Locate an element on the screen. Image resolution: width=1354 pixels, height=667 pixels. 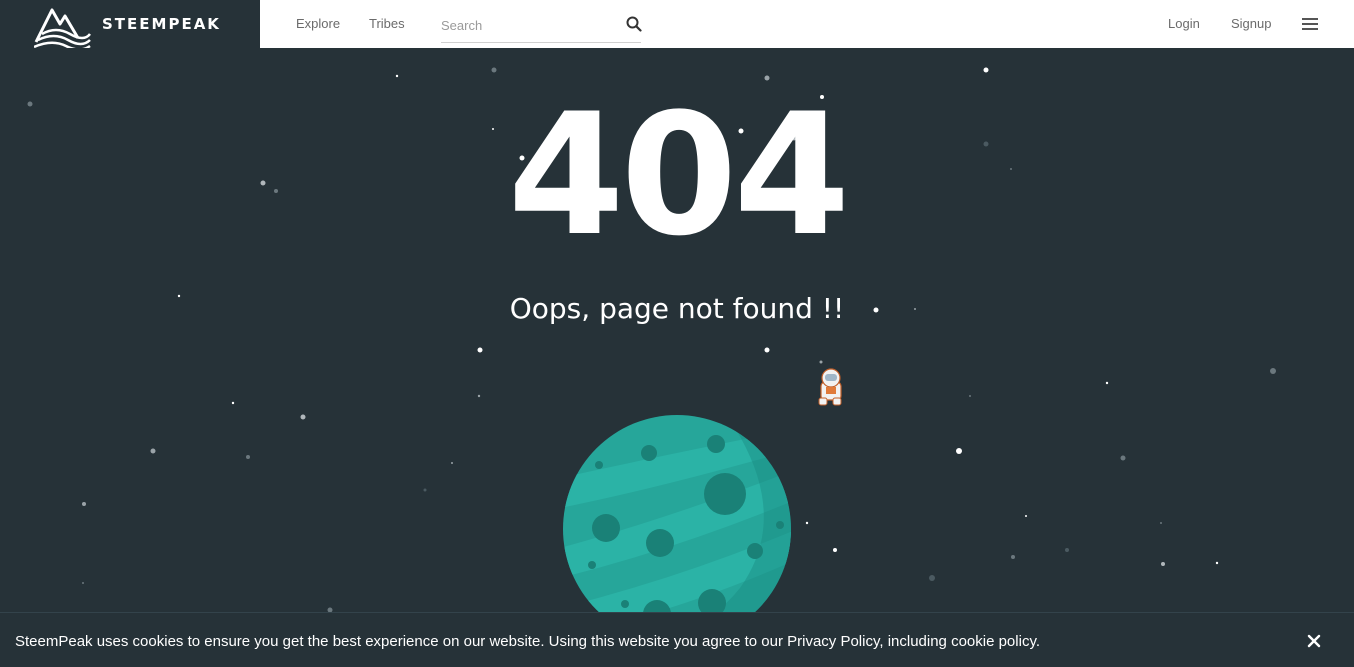
hamburger-menu-icon is located at coordinates (1310, 24).